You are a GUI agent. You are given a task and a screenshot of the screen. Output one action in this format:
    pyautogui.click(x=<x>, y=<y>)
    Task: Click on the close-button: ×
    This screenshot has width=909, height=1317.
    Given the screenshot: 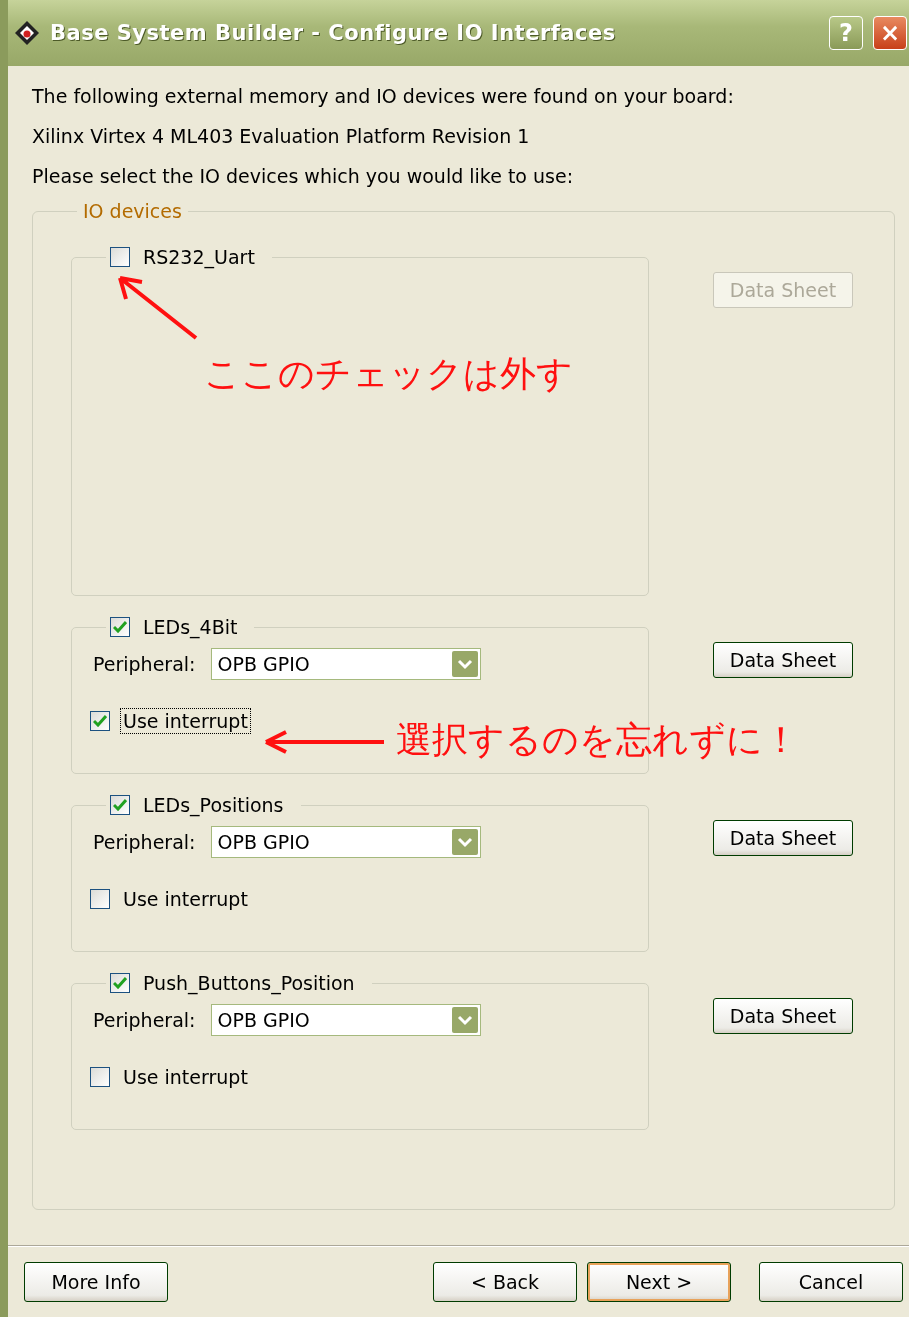 What is the action you would take?
    pyautogui.click(x=890, y=33)
    